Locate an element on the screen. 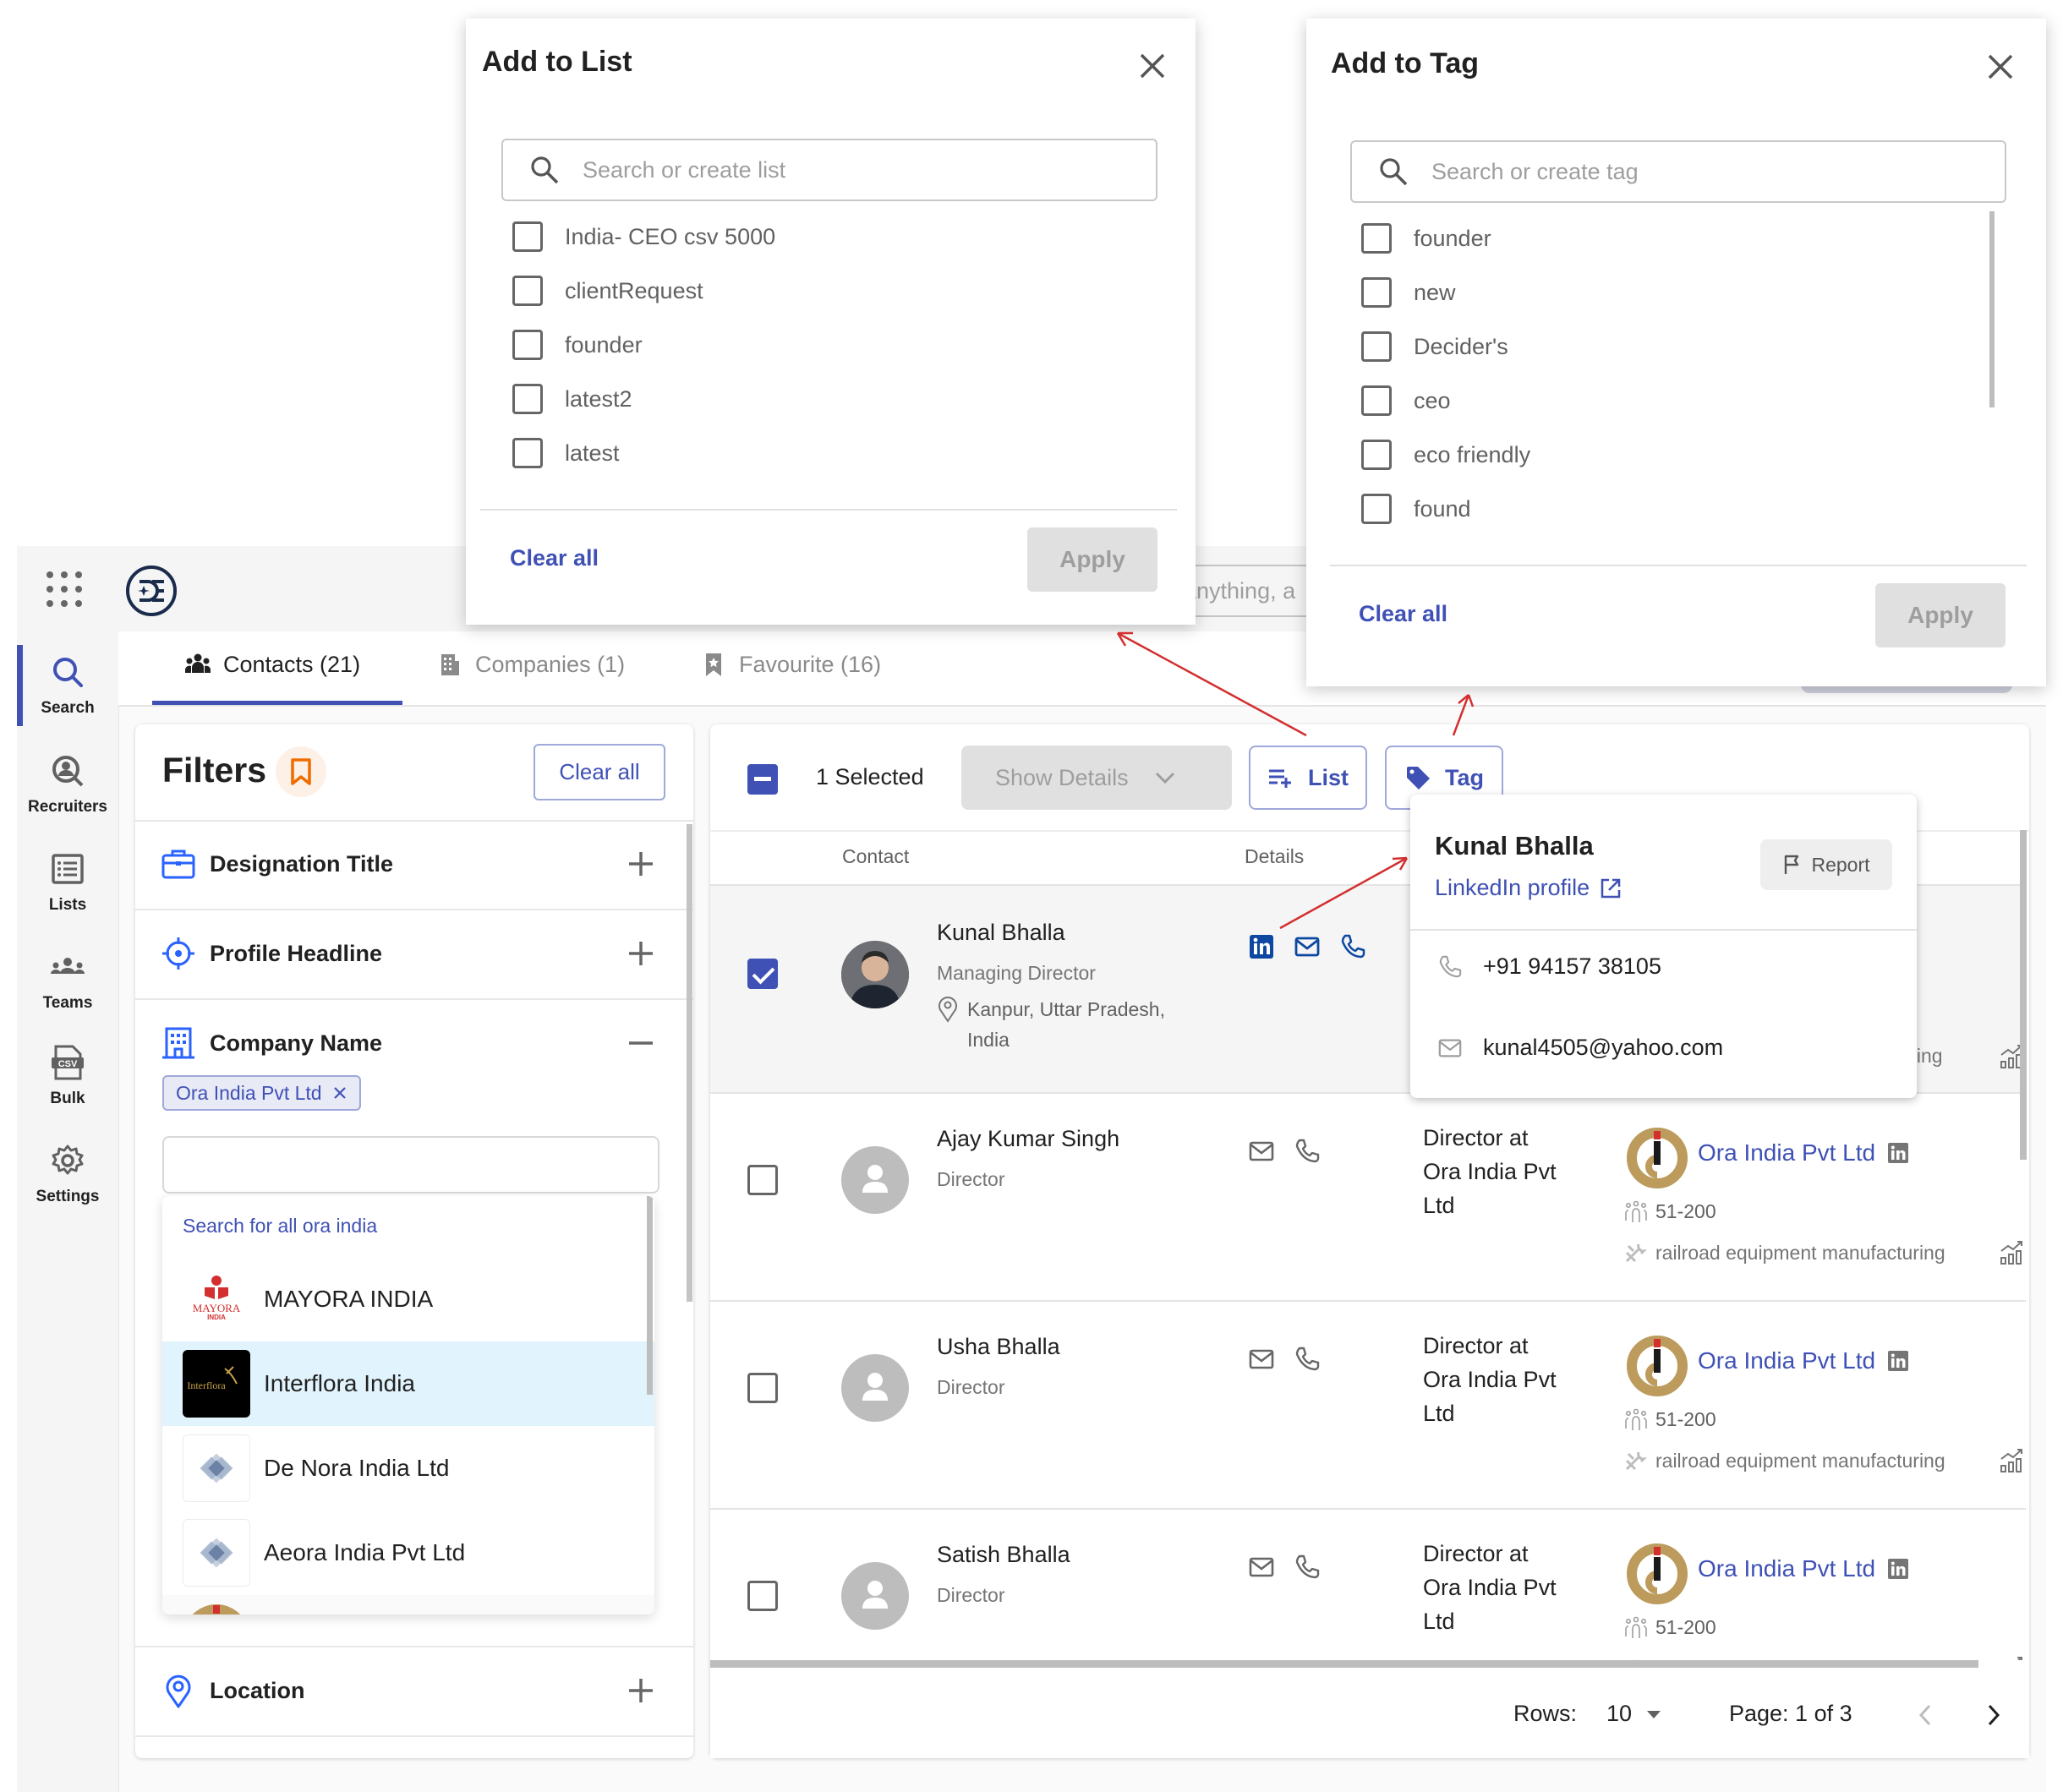 The width and height of the screenshot is (2063, 1792). search-all-option: Search for all ora india is located at coordinates (280, 1226).